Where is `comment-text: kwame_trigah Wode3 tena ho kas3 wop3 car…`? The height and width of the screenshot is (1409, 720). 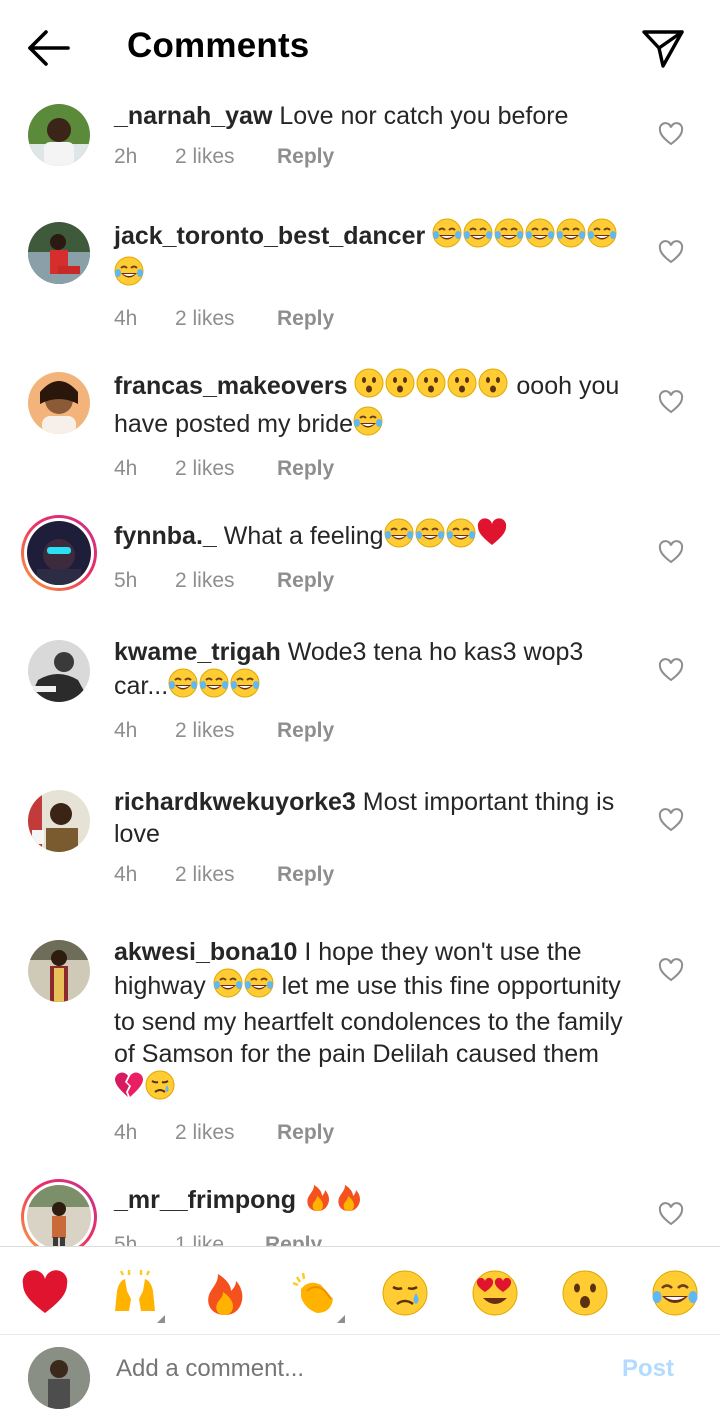 comment-text: kwame_trigah Wode3 tena ho kas3 wop3 car… is located at coordinates (374, 671).